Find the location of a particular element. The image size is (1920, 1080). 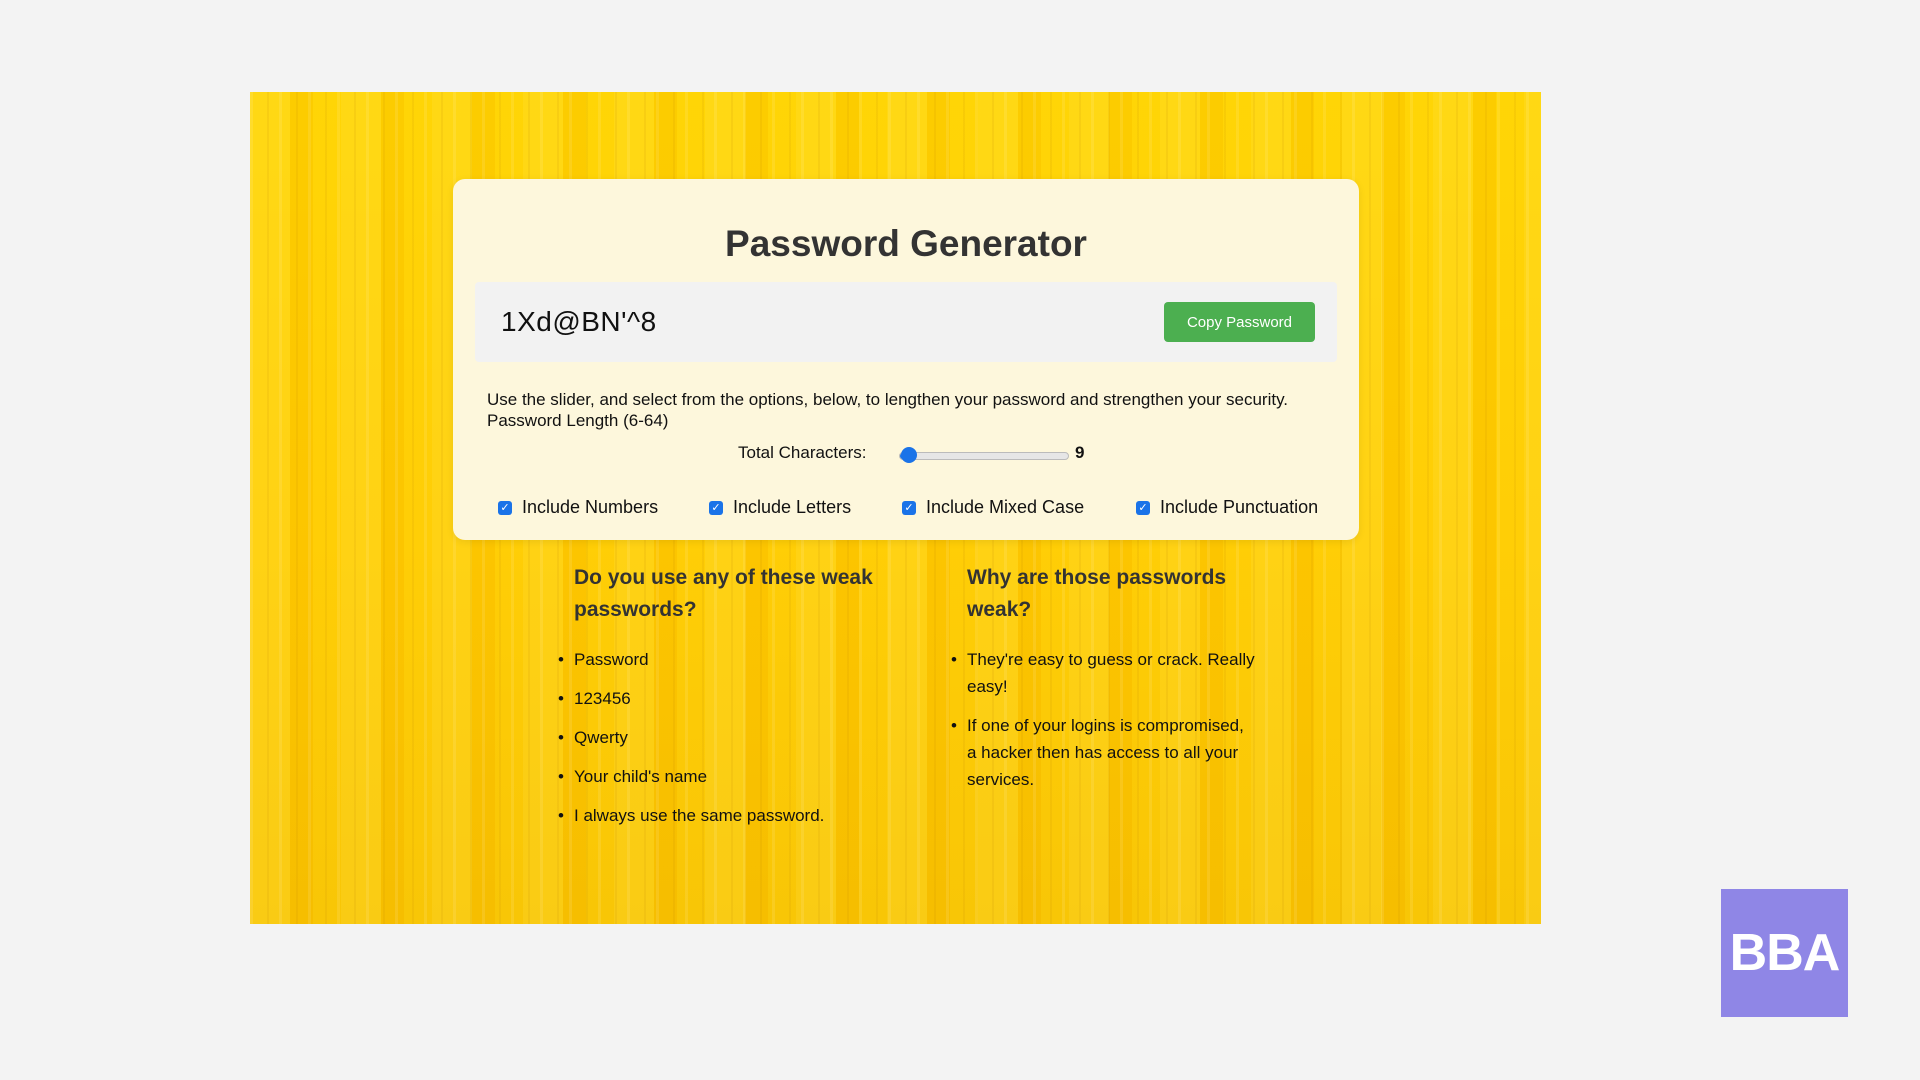

option-include-punctuation: ✓ Include Punctuation is located at coordinates (1227, 507).